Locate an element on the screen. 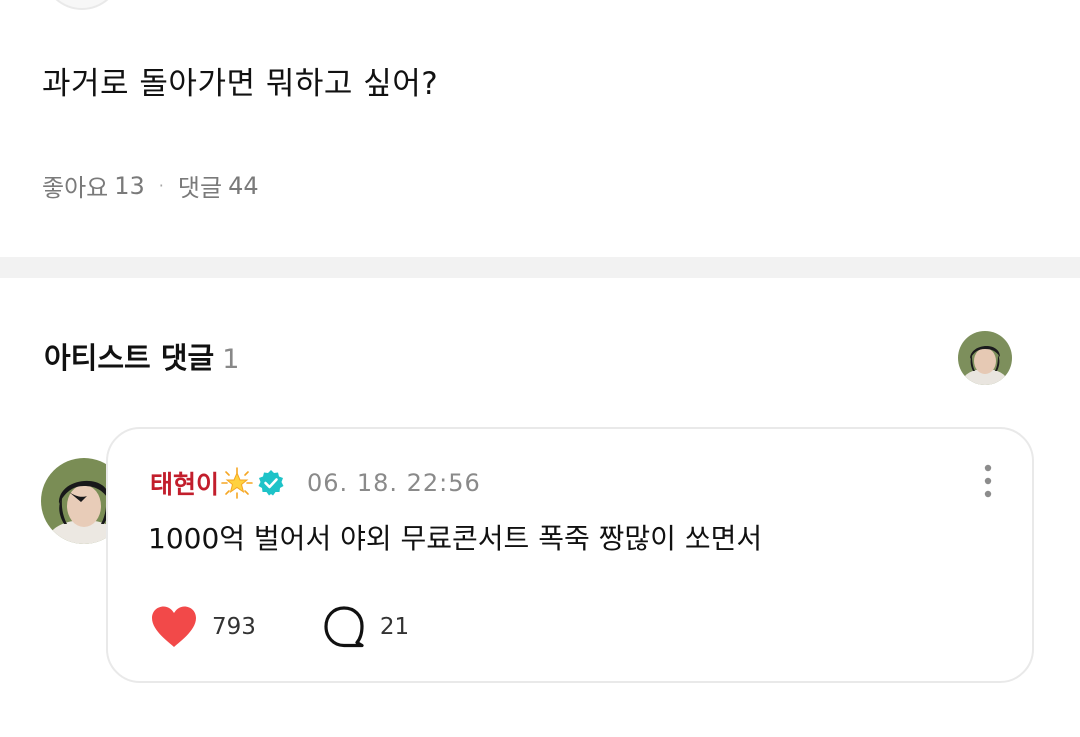  reply-button: 21 is located at coordinates (365, 627).